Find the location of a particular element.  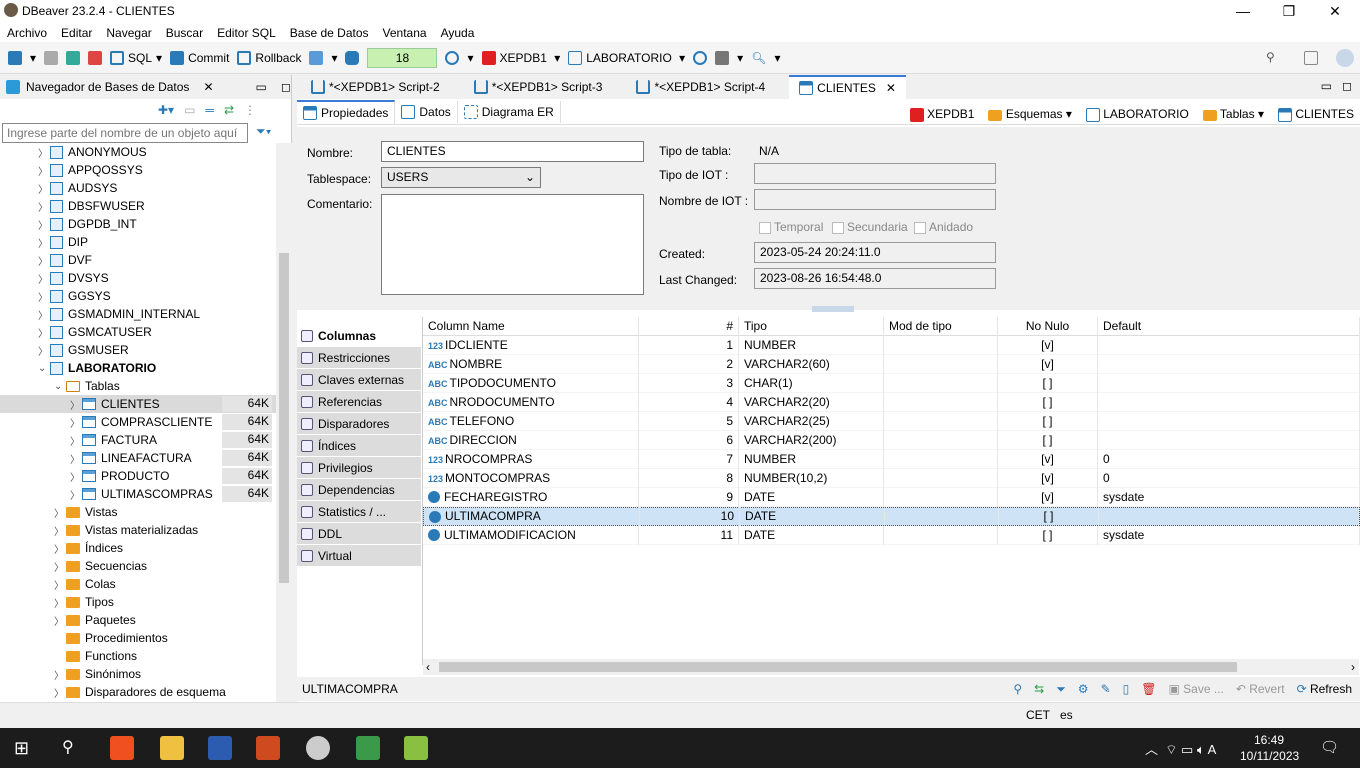

section-privilegios: Privilegios is located at coordinates (359, 467).